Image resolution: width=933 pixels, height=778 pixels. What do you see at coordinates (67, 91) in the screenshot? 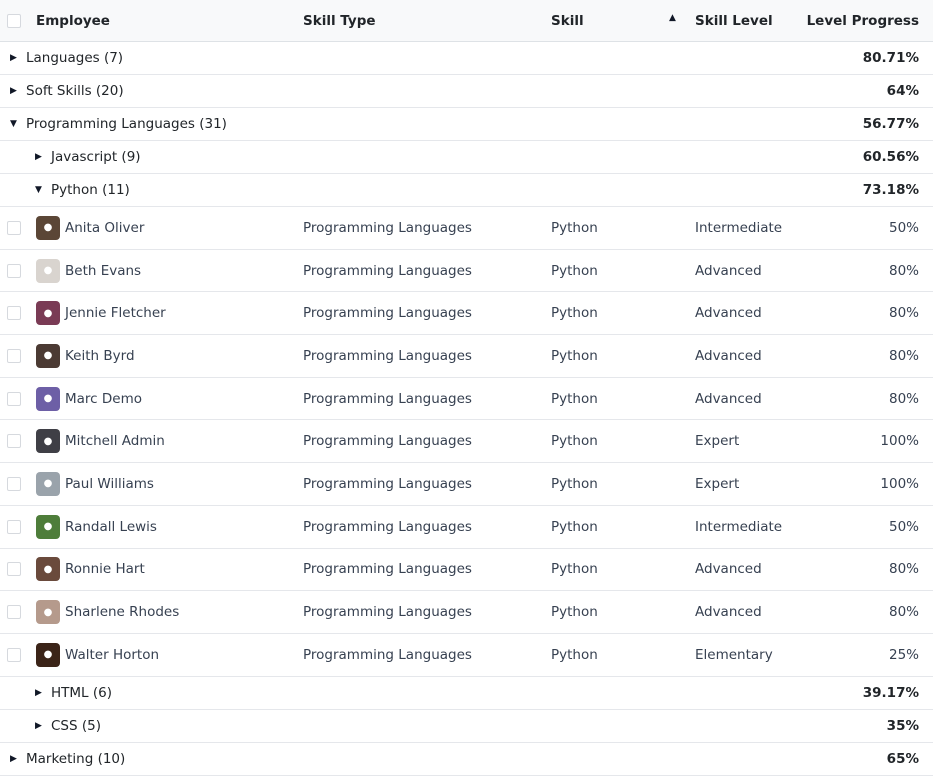
I see `group-label: ▶ Soft Skills (20)` at bounding box center [67, 91].